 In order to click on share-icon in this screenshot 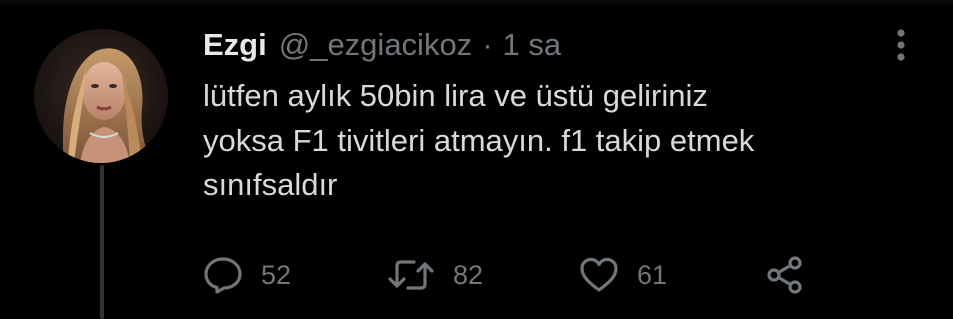, I will do `click(785, 275)`.